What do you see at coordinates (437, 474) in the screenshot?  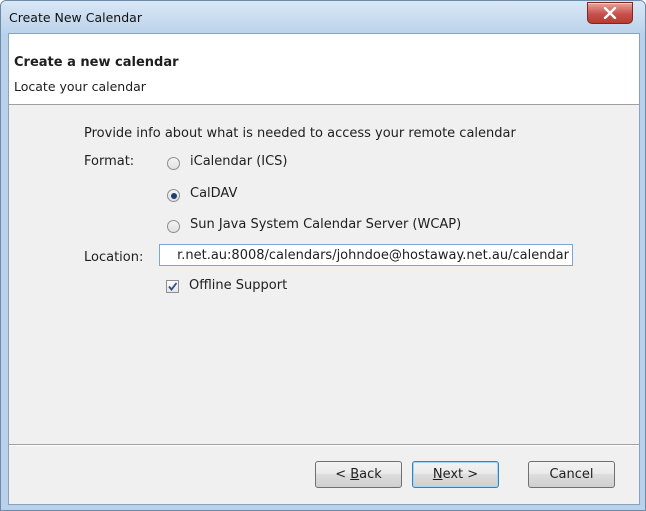 I see `next-accesskey: N` at bounding box center [437, 474].